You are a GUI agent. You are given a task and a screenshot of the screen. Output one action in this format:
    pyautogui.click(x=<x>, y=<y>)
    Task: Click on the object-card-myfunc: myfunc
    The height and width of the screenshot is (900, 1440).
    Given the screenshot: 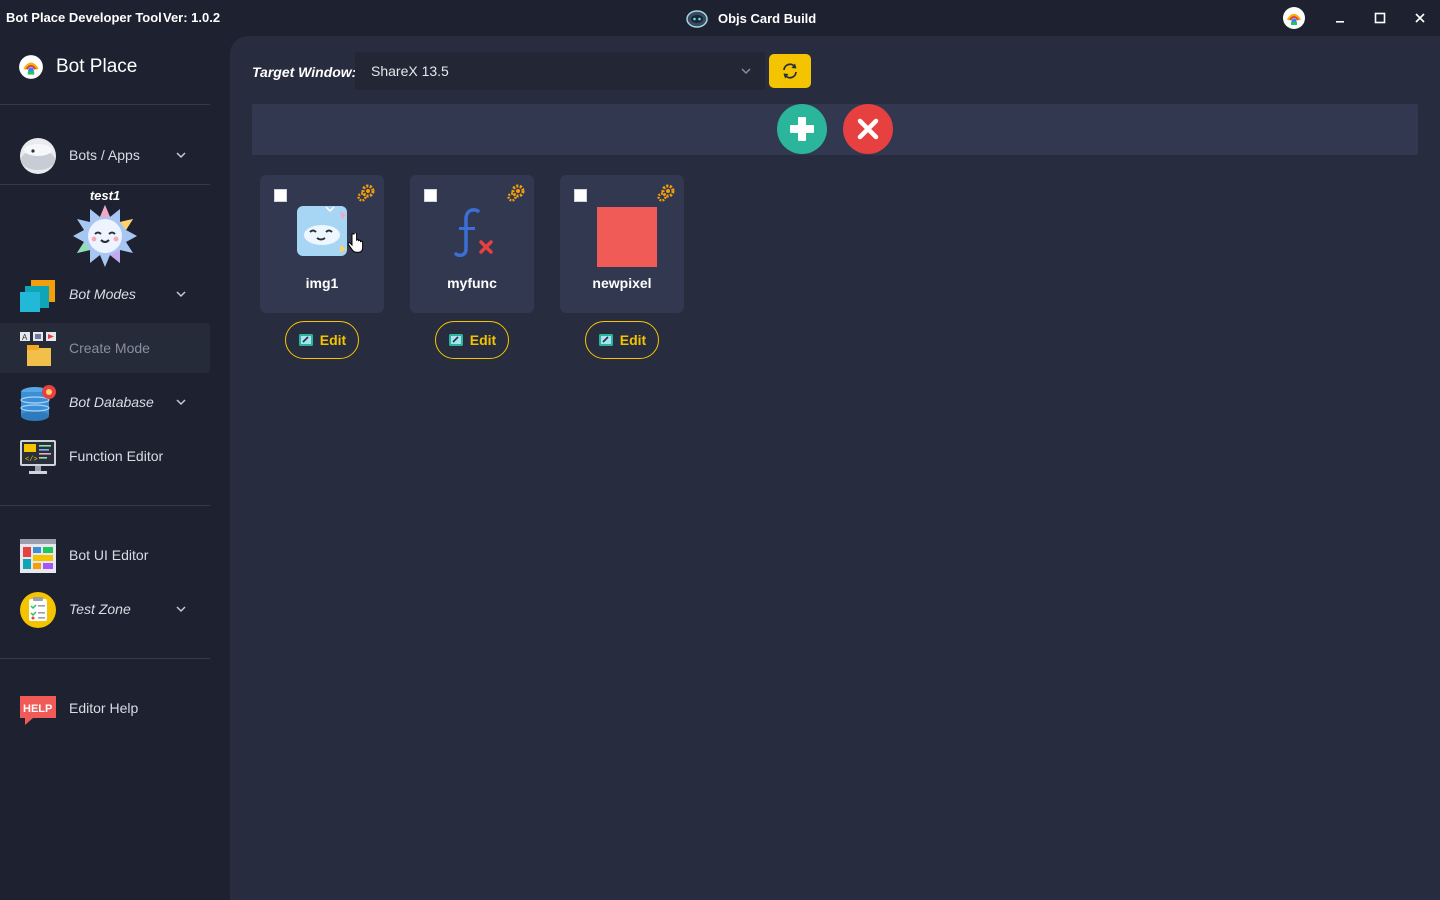 What is the action you would take?
    pyautogui.click(x=472, y=244)
    